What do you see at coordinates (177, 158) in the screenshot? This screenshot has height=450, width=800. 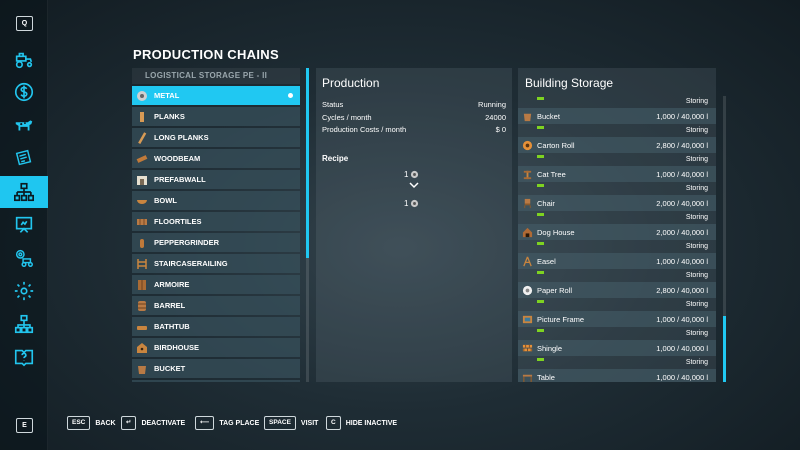 I see `chain-item-label: WOODBEAM` at bounding box center [177, 158].